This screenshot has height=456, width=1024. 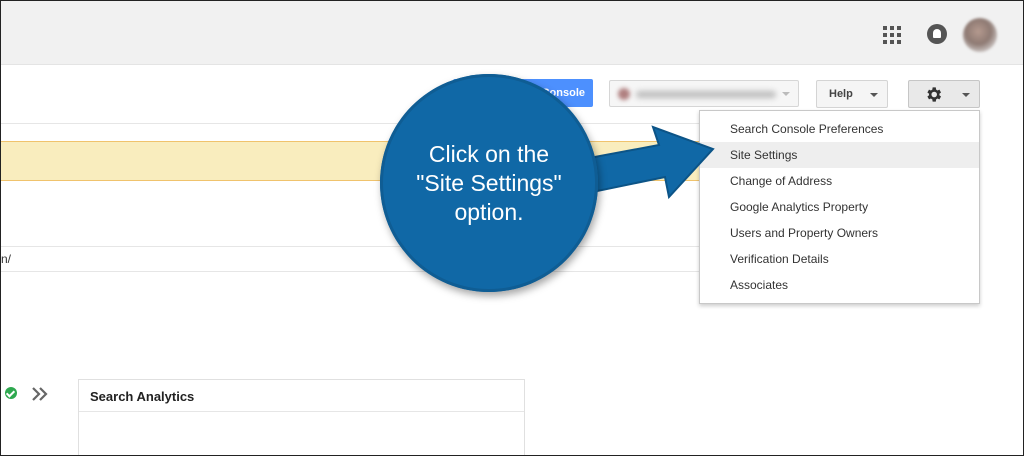 I want to click on help-button-label: Help, so click(x=841, y=94).